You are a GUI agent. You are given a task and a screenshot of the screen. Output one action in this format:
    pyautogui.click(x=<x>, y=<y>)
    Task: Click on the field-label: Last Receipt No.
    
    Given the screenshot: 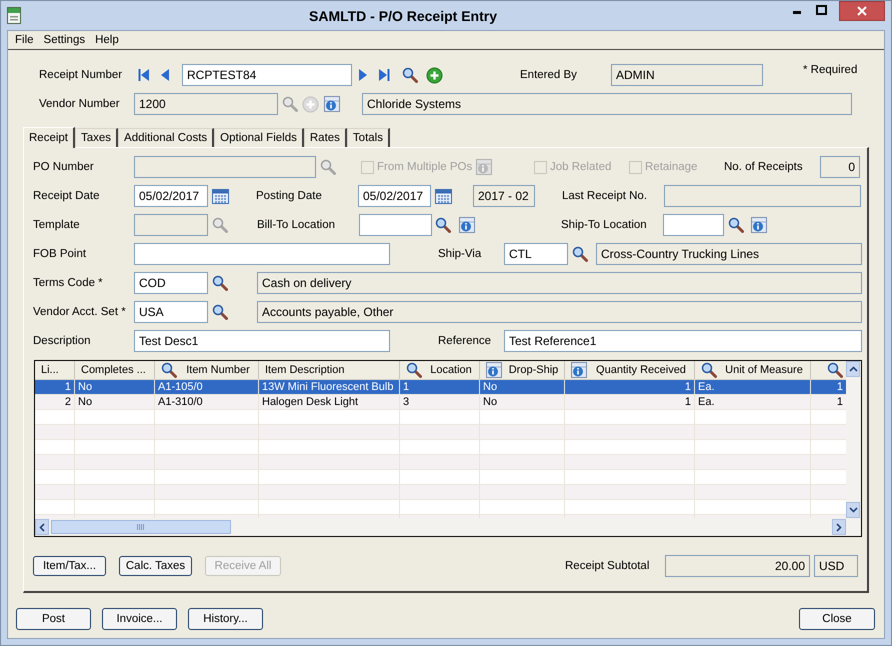 What is the action you would take?
    pyautogui.click(x=605, y=196)
    